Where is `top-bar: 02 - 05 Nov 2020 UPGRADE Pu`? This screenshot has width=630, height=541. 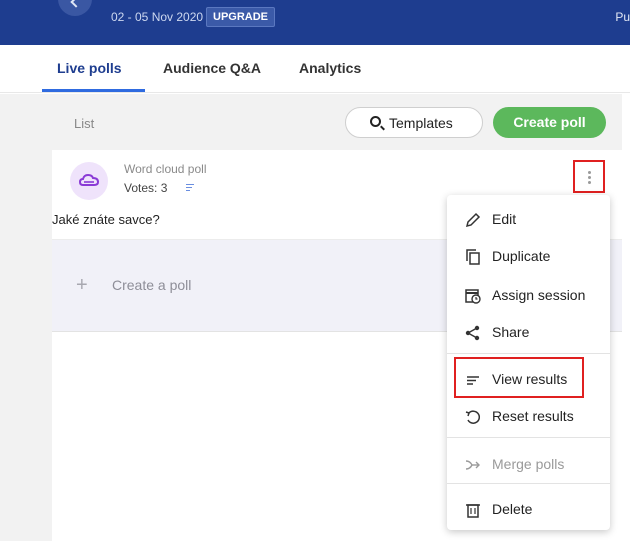
top-bar: 02 - 05 Nov 2020 UPGRADE Pu is located at coordinates (315, 22).